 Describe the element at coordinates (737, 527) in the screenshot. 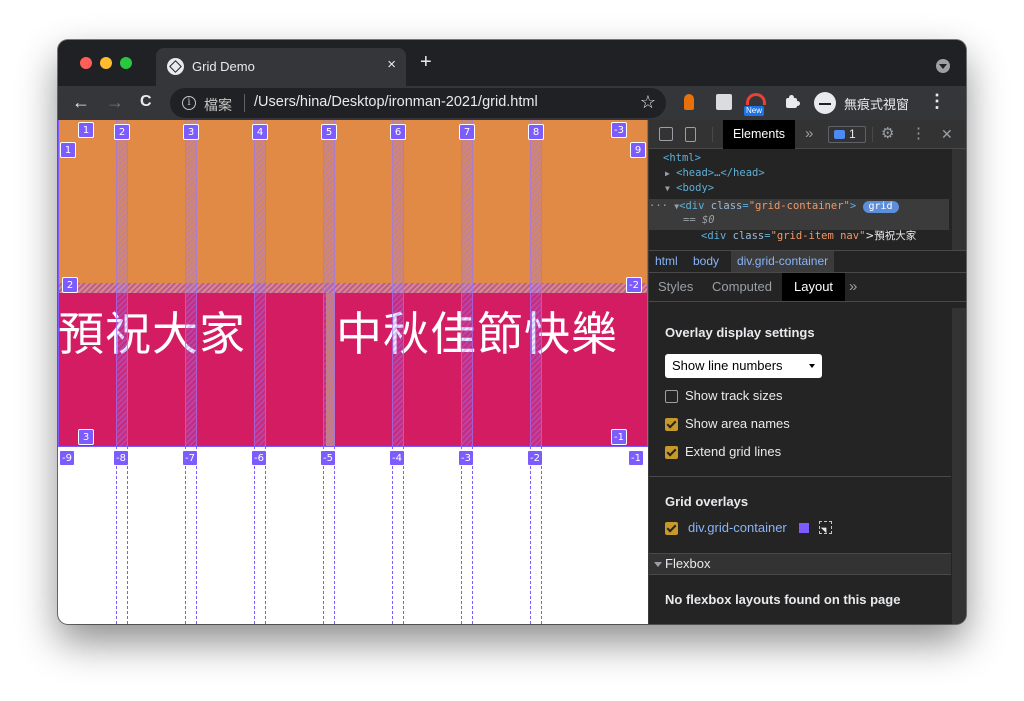

I see `grid-overlay-element-link: div.grid-container` at that location.